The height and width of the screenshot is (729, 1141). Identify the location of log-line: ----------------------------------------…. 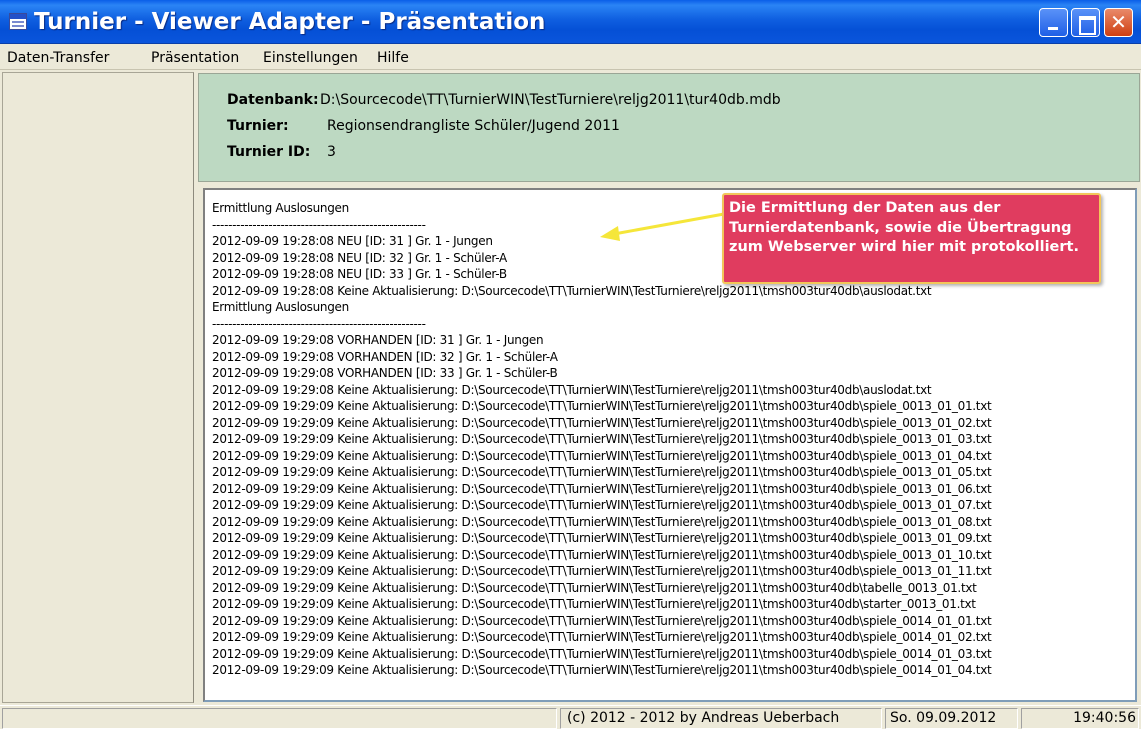
(319, 323).